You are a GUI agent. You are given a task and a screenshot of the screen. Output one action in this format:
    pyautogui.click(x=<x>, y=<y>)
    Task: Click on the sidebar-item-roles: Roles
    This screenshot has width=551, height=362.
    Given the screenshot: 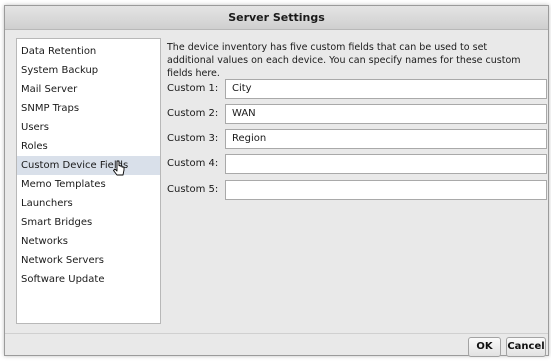 What is the action you would take?
    pyautogui.click(x=88, y=146)
    